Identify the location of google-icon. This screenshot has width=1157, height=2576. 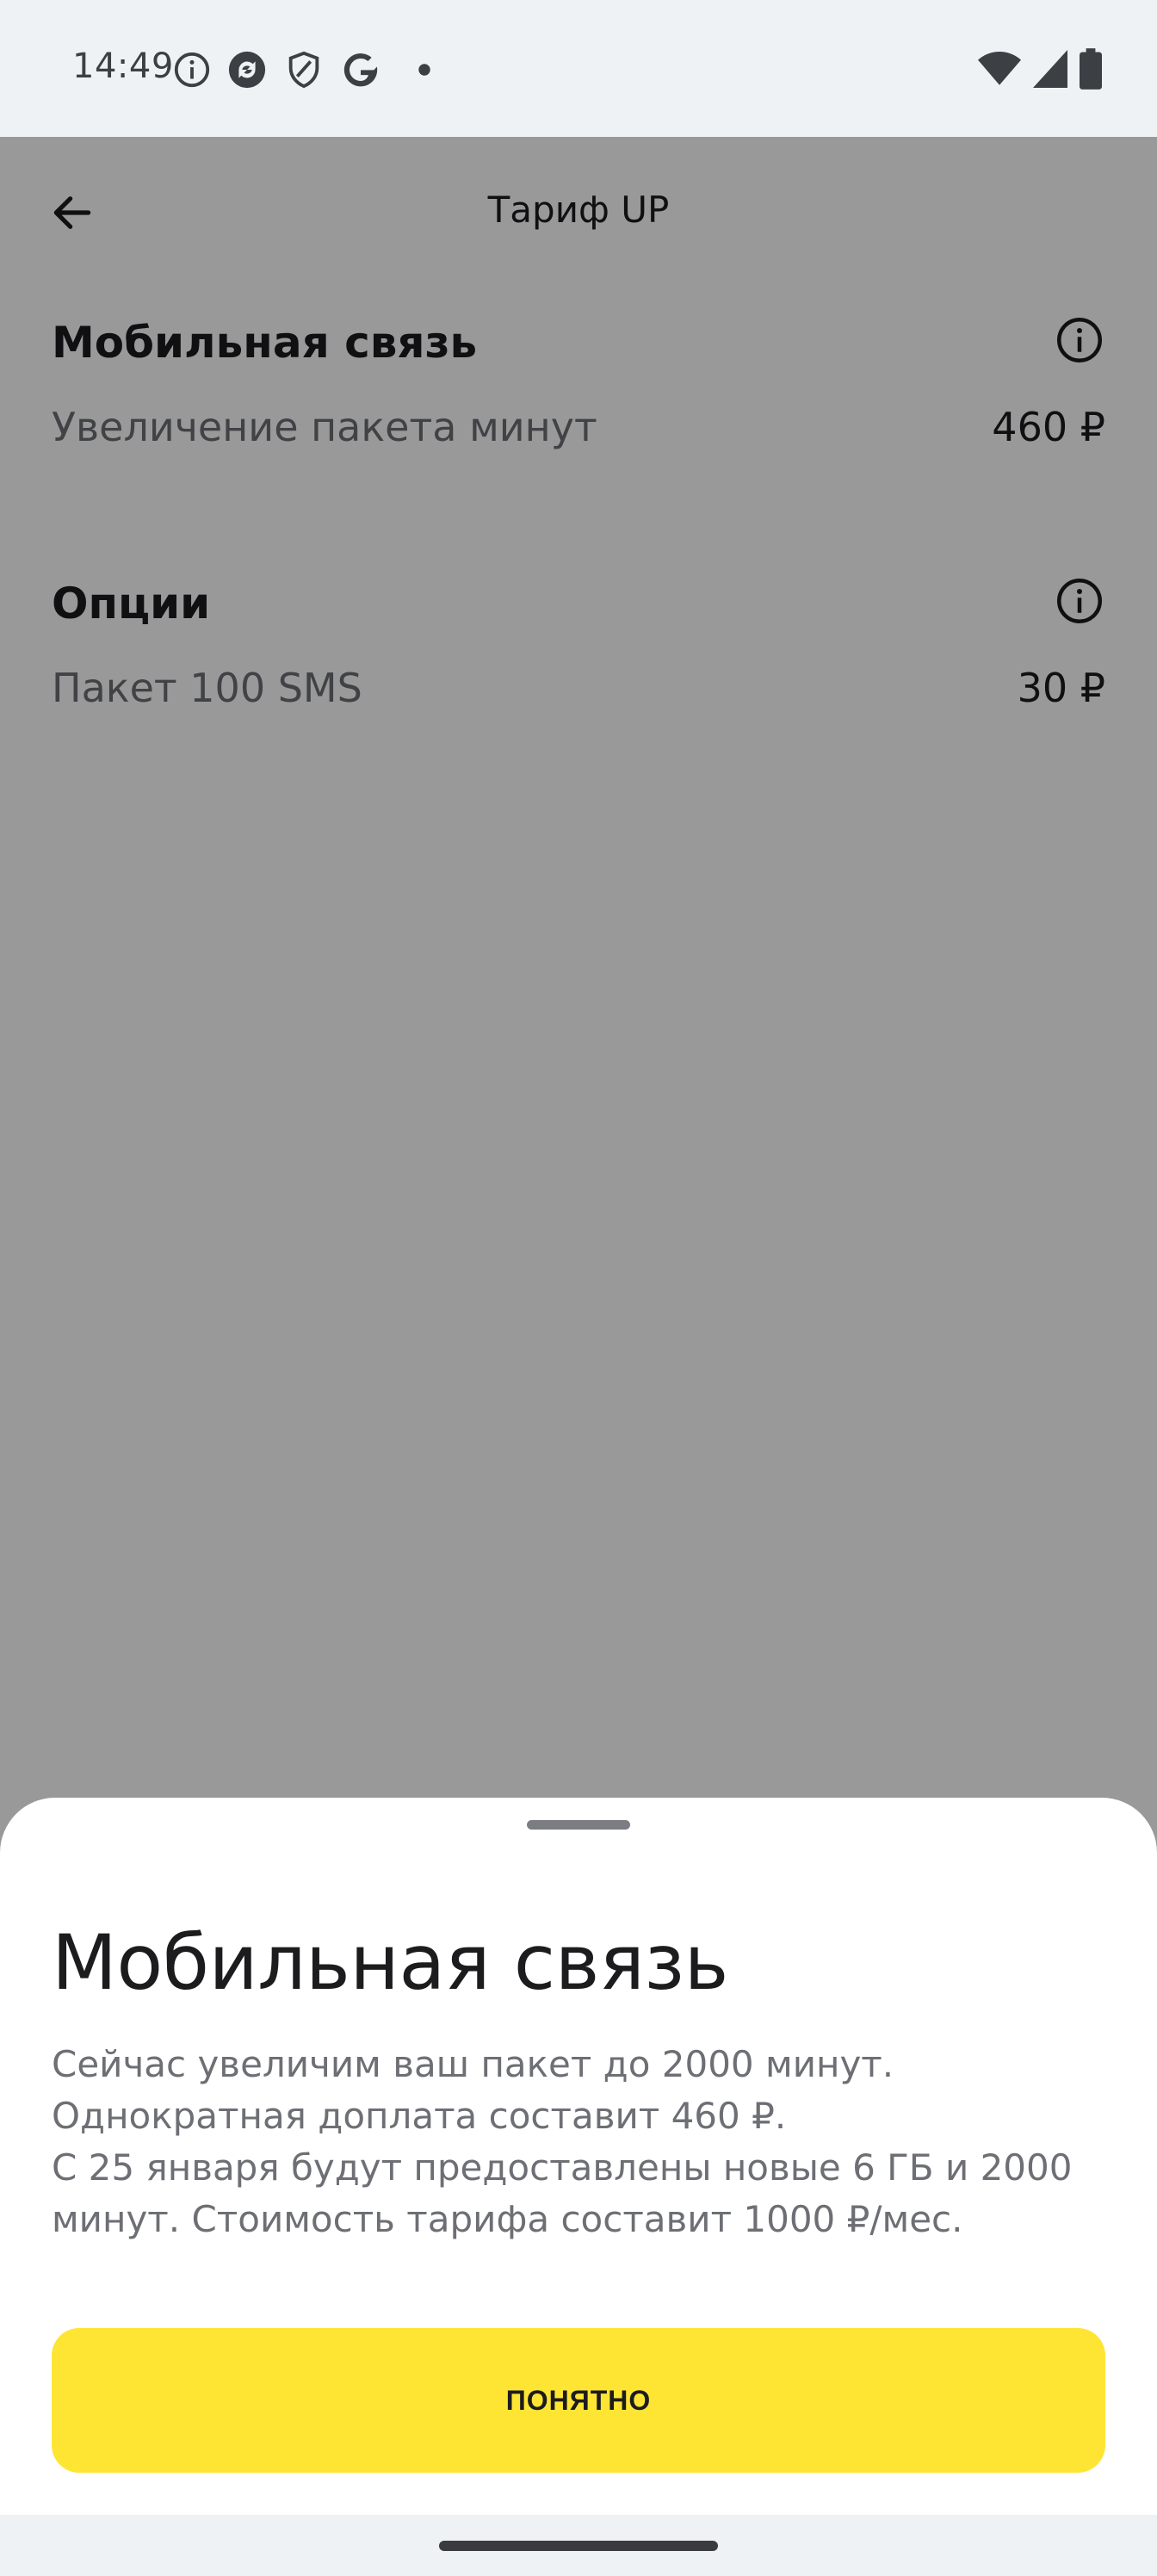
(361, 70).